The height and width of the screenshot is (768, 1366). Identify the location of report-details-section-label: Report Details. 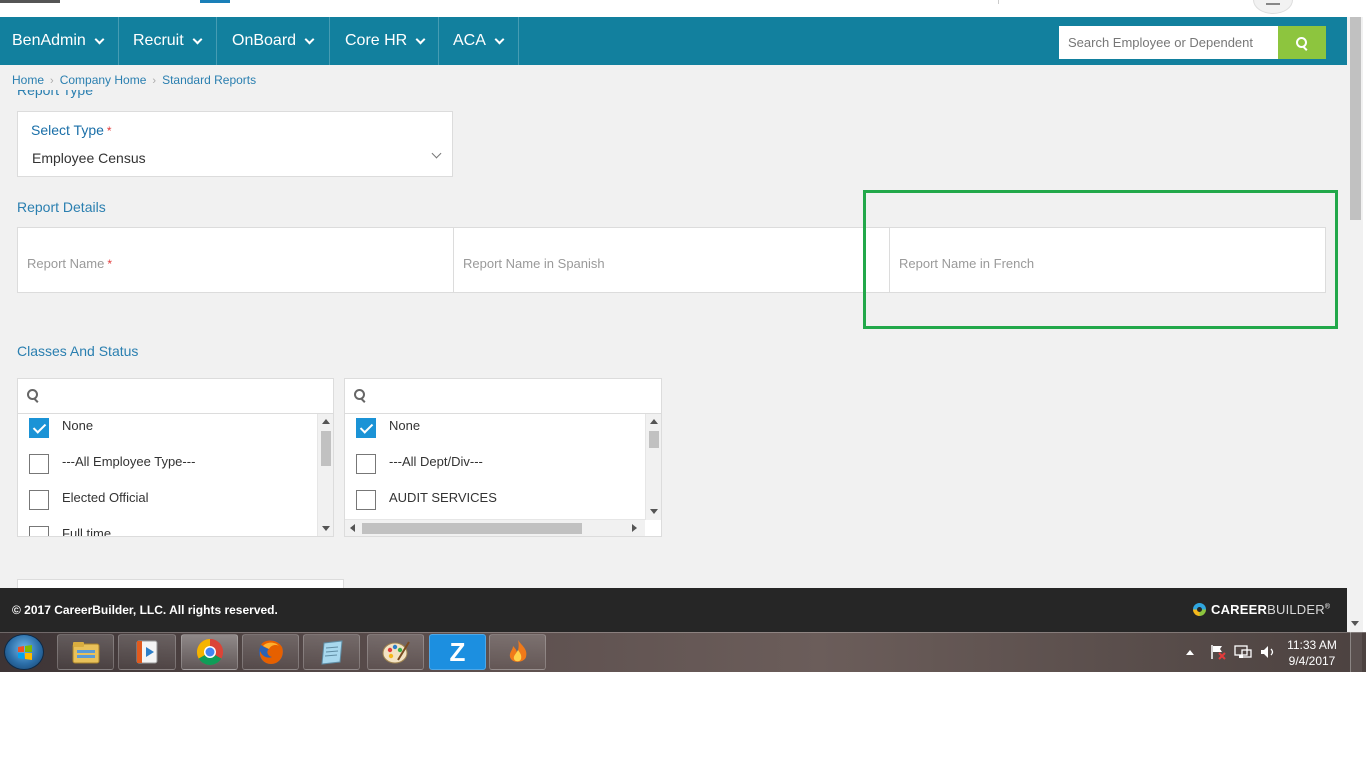
(61, 207).